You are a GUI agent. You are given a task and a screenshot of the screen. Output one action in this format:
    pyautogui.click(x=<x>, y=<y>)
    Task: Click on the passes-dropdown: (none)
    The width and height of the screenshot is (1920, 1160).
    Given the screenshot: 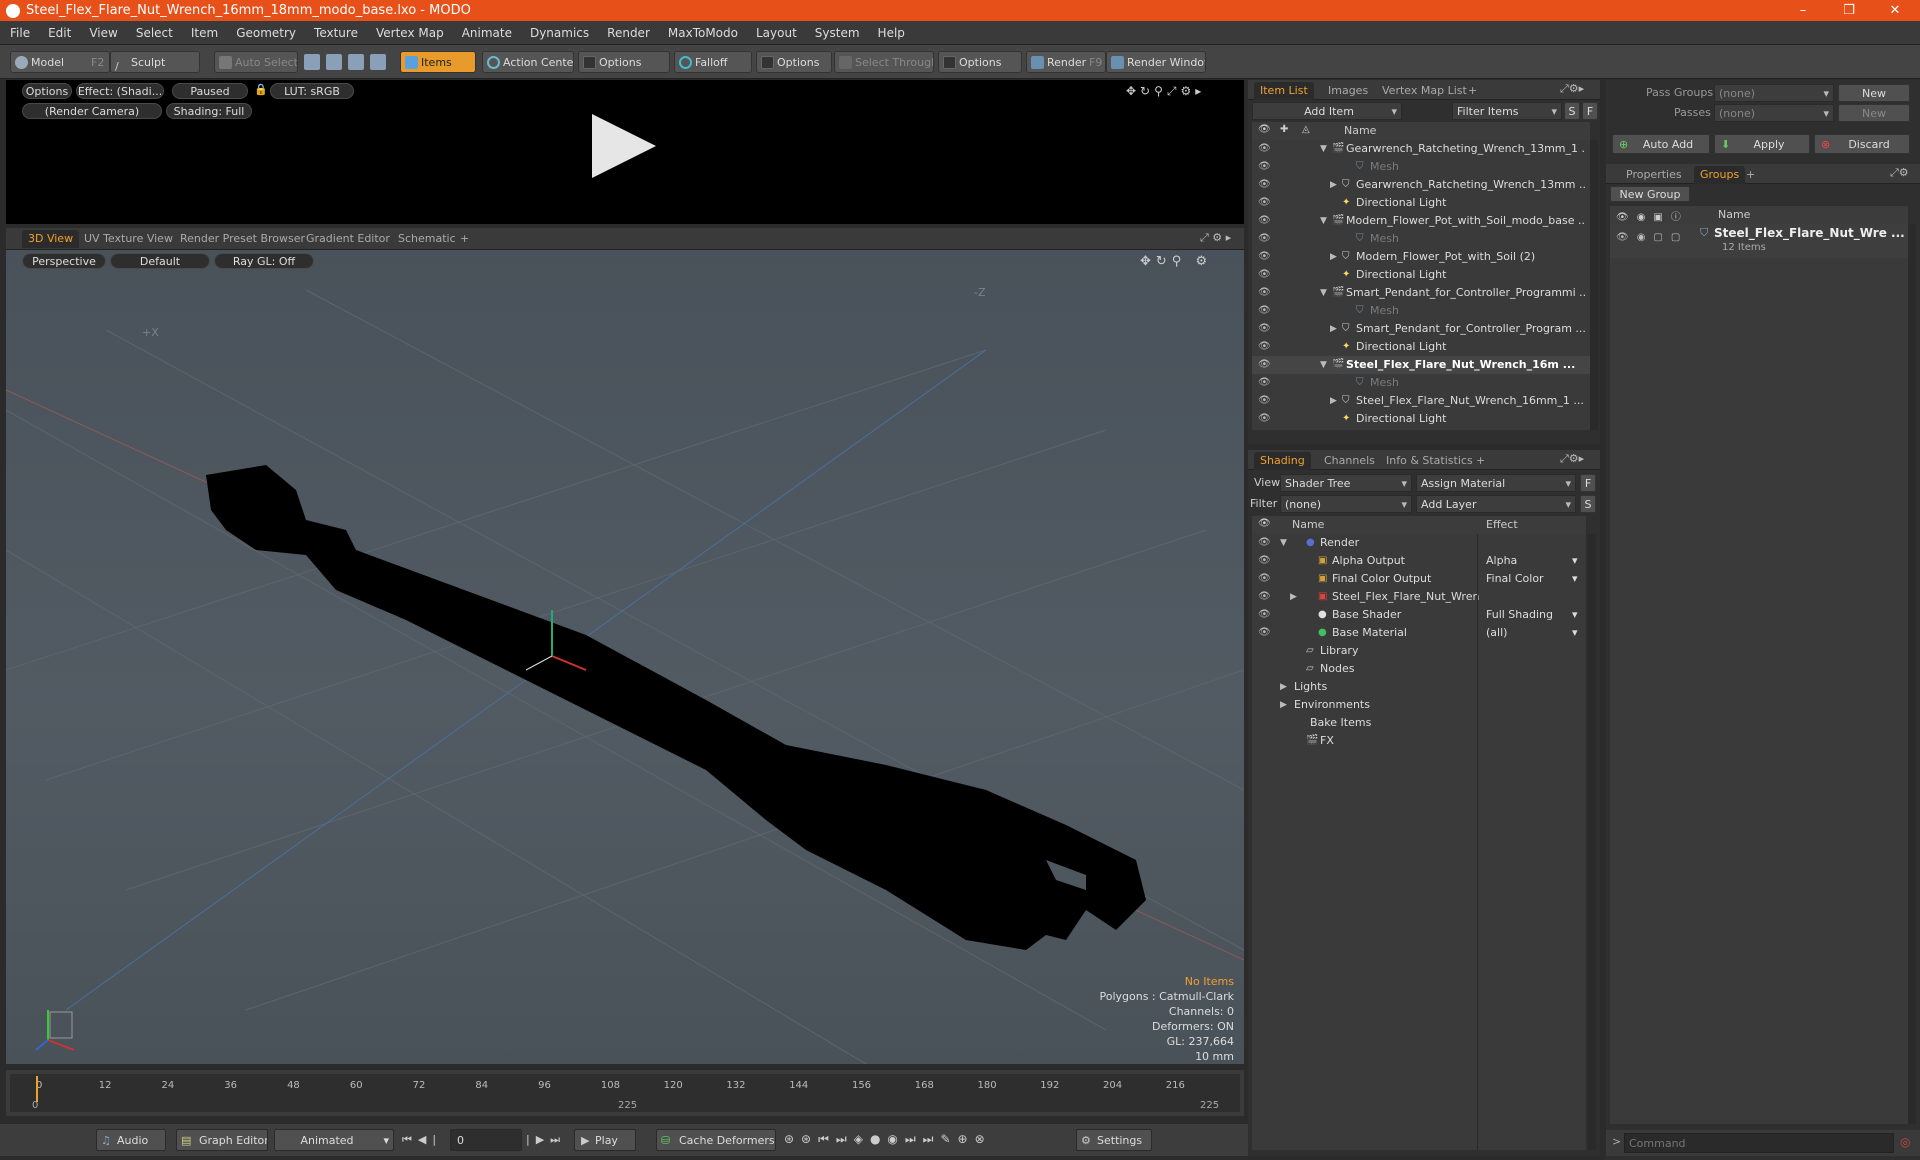 What is the action you would take?
    pyautogui.click(x=1774, y=113)
    